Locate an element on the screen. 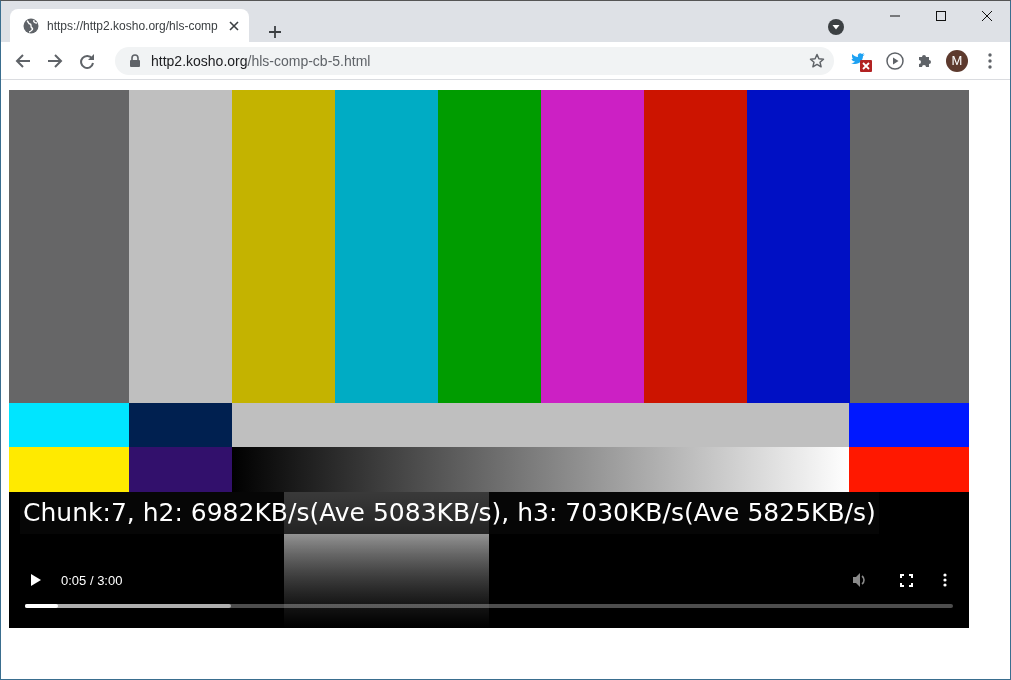  forward-icon is located at coordinates (55, 60).